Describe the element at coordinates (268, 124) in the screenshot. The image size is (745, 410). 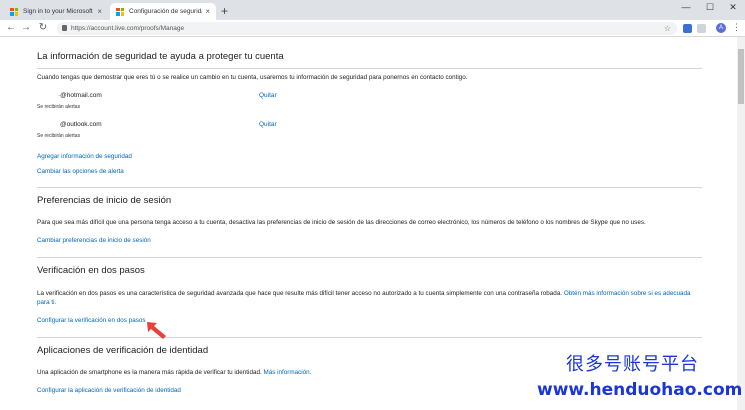
I see `remove-outlook-link: Quitar` at that location.